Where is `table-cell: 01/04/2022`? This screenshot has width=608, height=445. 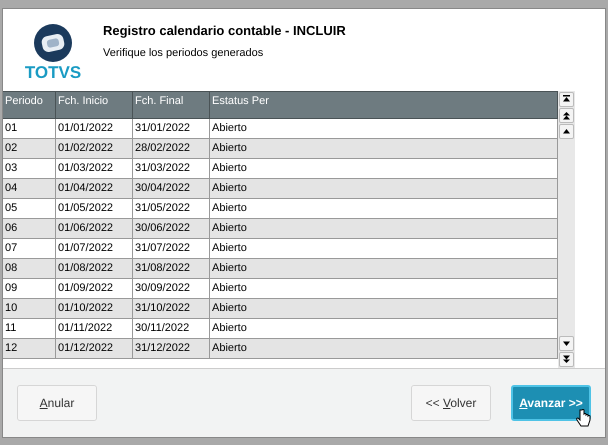 table-cell: 01/04/2022 is located at coordinates (94, 188).